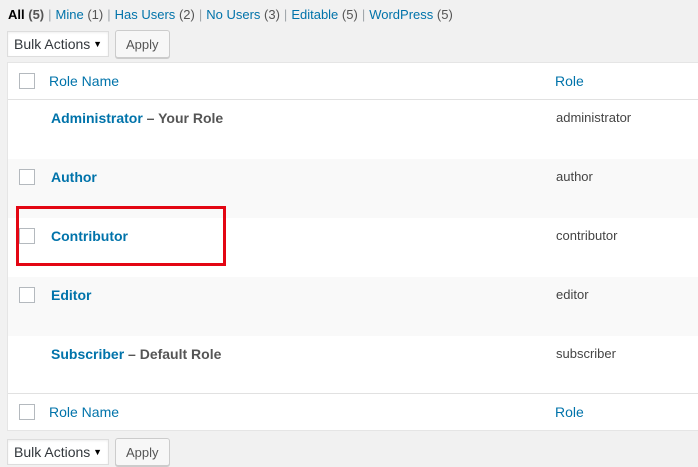 The height and width of the screenshot is (467, 698). Describe the element at coordinates (353, 365) in the screenshot. I see `table-row: Subscriber – Default Role subscriber` at that location.